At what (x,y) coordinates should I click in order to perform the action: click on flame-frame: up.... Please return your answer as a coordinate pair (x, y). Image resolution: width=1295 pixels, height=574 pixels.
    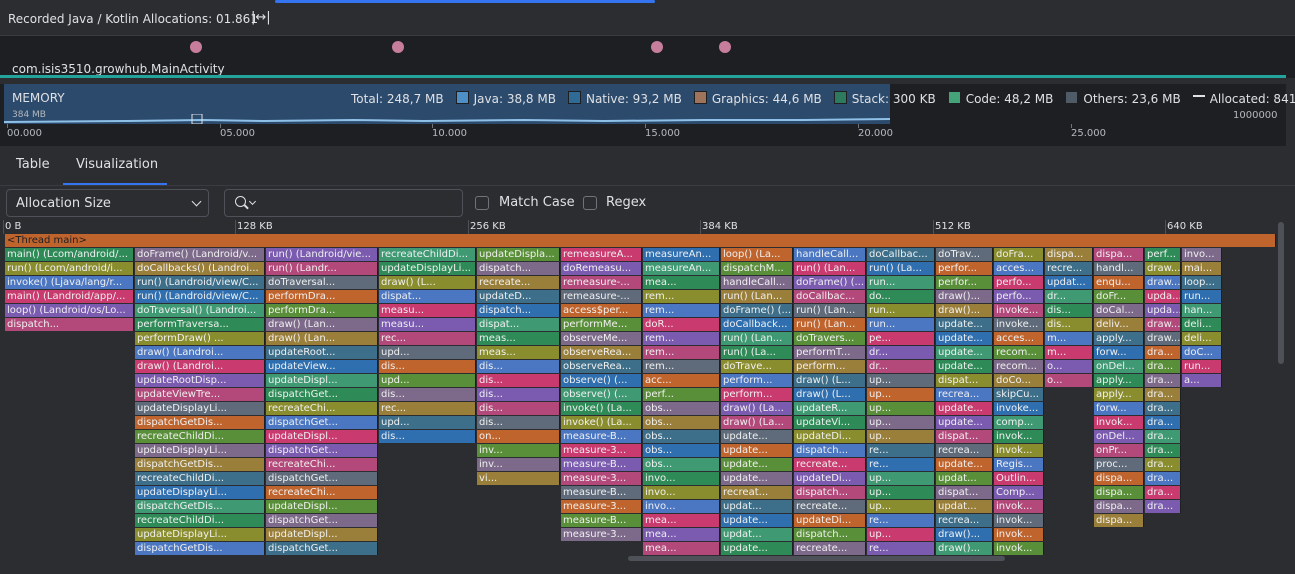
    Looking at the image, I should click on (901, 394).